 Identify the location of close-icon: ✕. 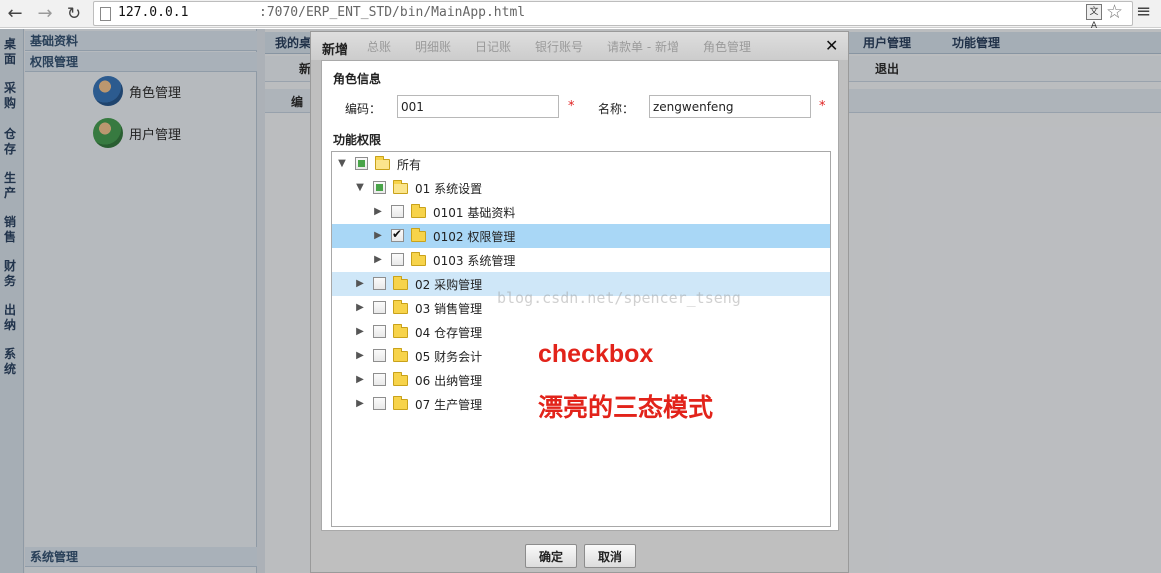
(831, 45).